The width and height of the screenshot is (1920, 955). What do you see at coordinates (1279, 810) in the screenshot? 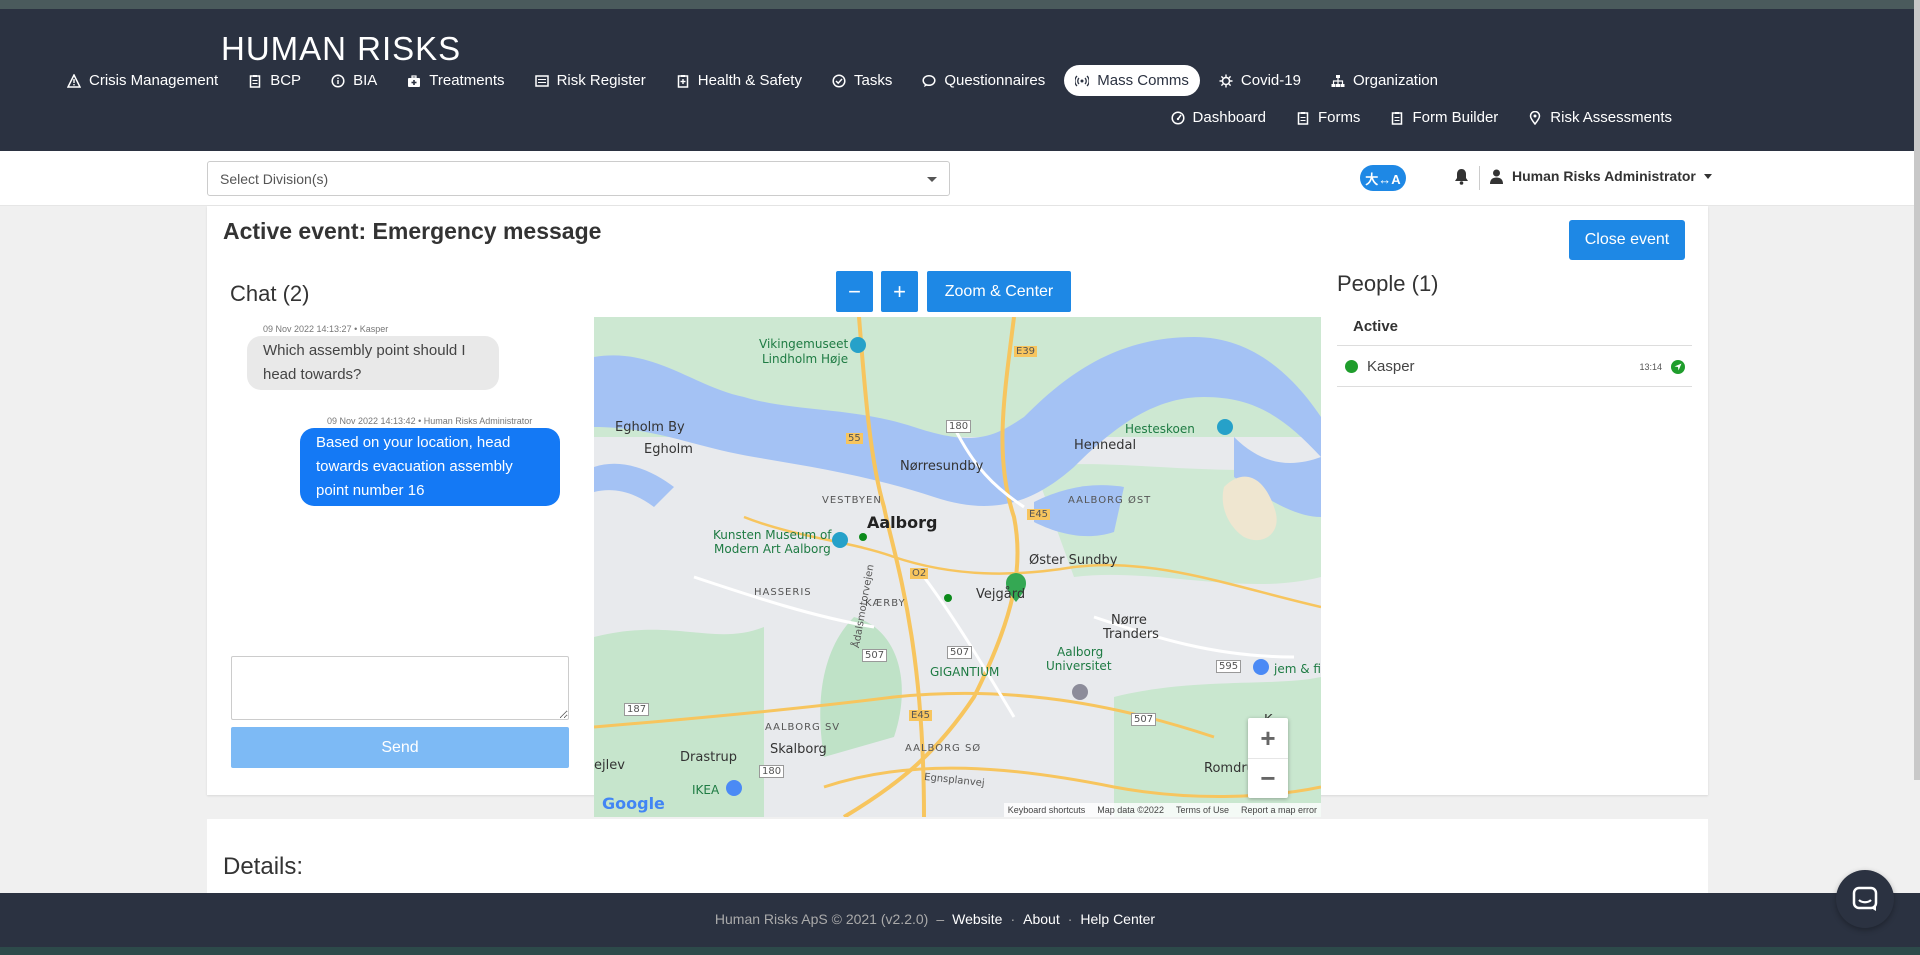
I see `report-map-error-link: Report a map error` at bounding box center [1279, 810].